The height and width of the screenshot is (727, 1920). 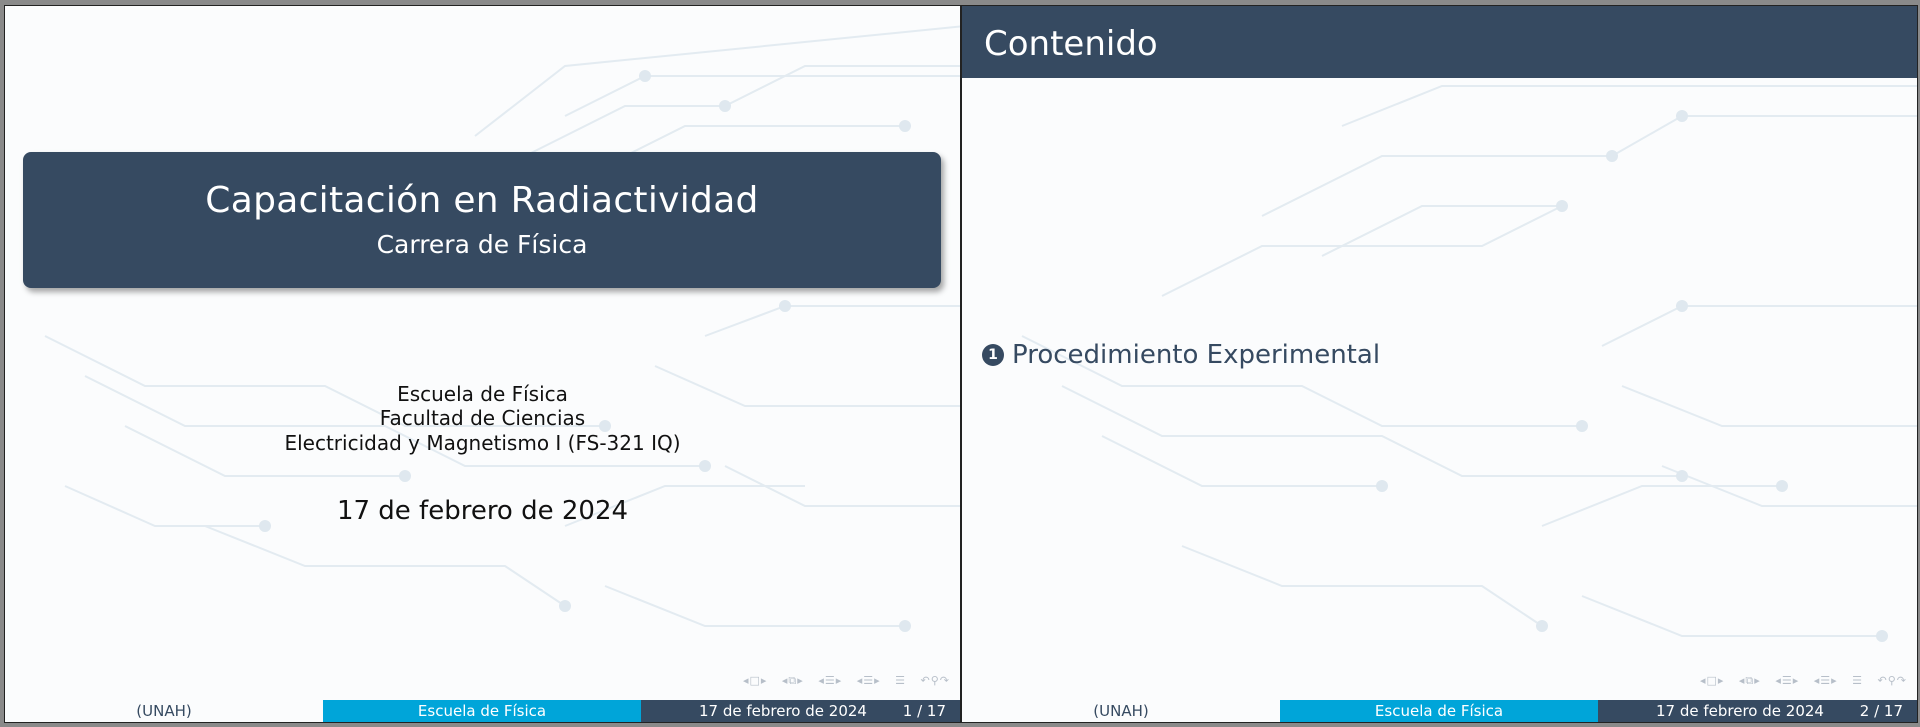 What do you see at coordinates (482, 511) in the screenshot?
I see `presentation-date: 17 de febrero de 2024` at bounding box center [482, 511].